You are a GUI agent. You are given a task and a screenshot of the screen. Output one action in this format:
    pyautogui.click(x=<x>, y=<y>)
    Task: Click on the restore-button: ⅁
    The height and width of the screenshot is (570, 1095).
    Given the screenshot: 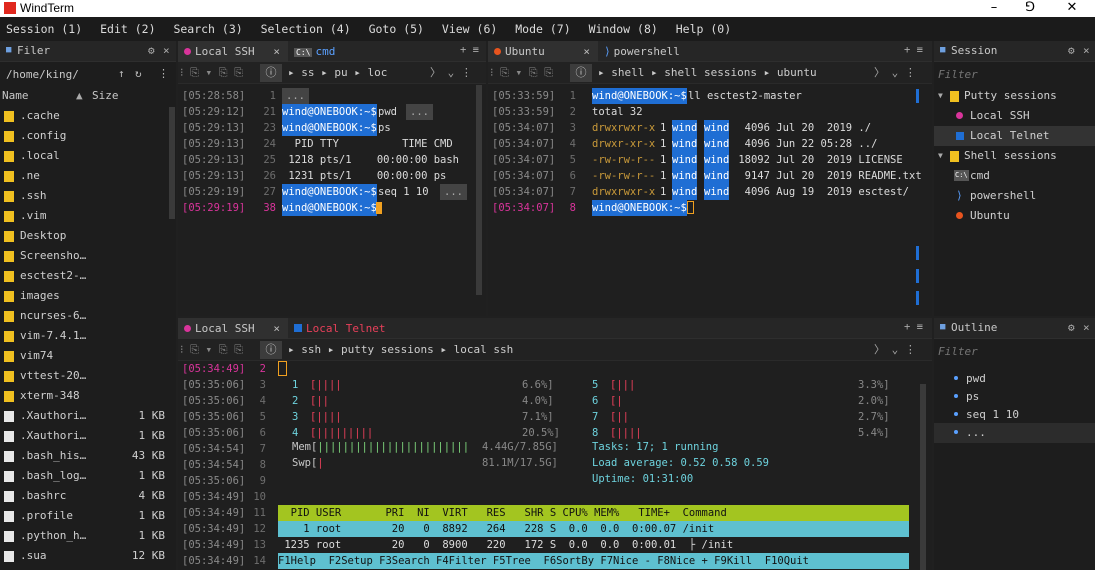 What is the action you would take?
    pyautogui.click(x=1030, y=8)
    